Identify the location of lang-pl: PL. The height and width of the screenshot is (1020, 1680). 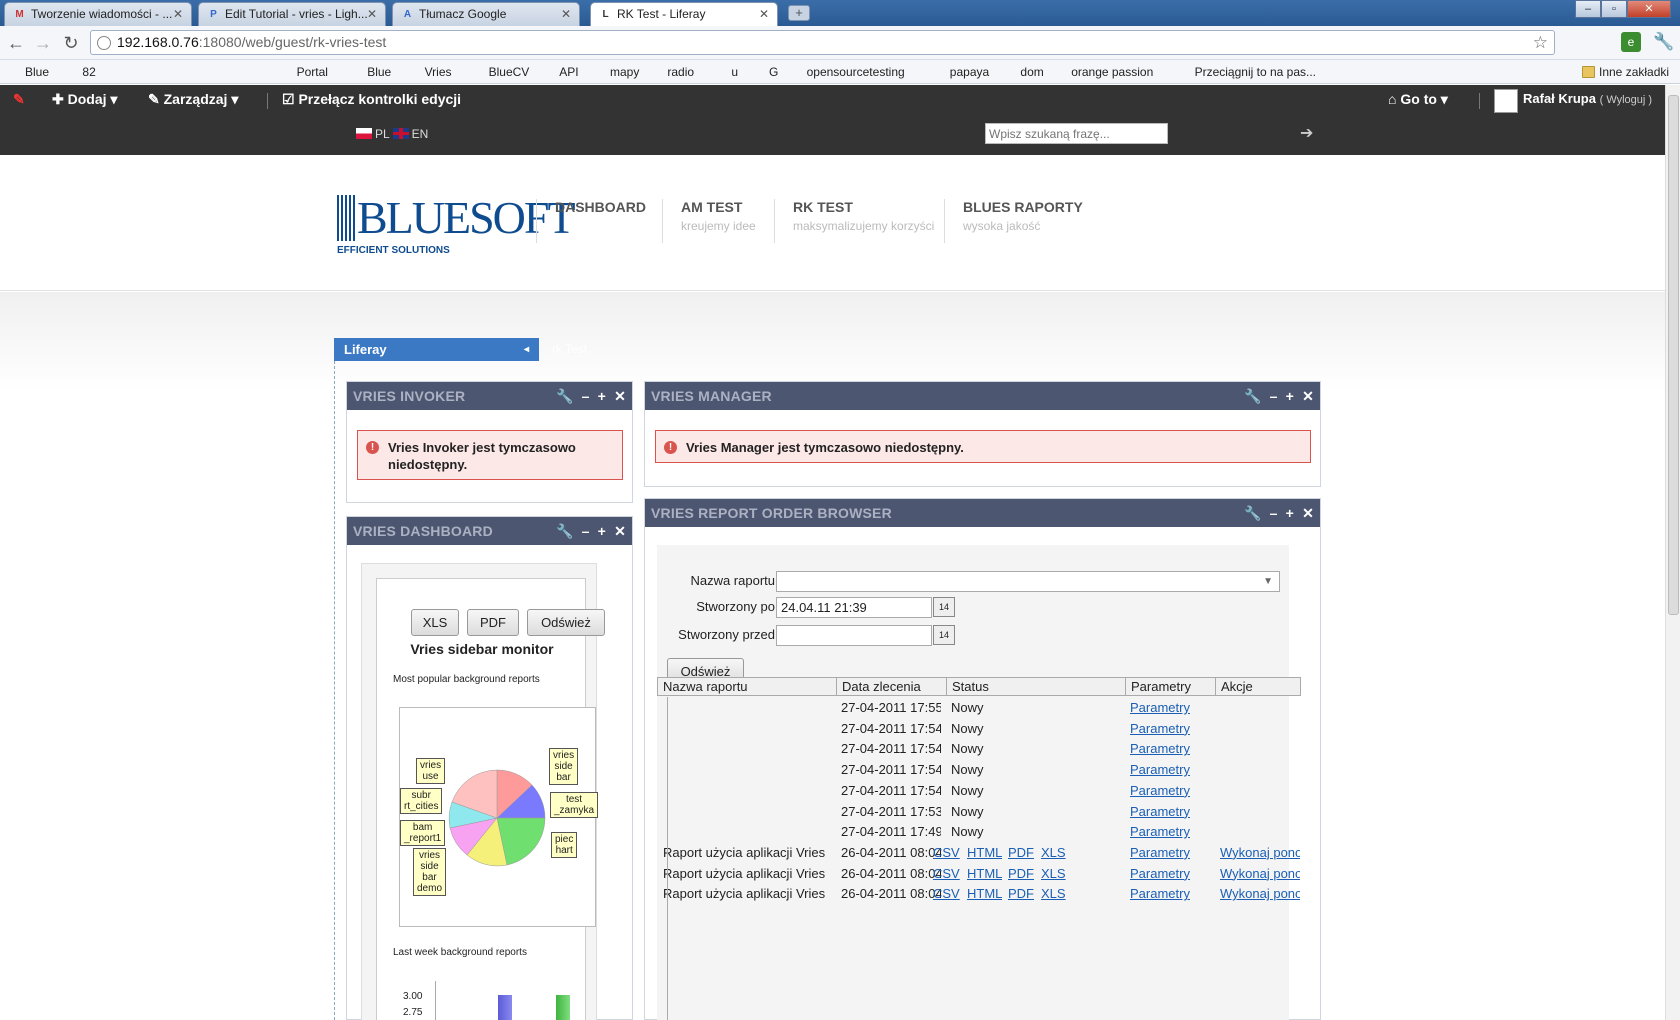
(382, 134).